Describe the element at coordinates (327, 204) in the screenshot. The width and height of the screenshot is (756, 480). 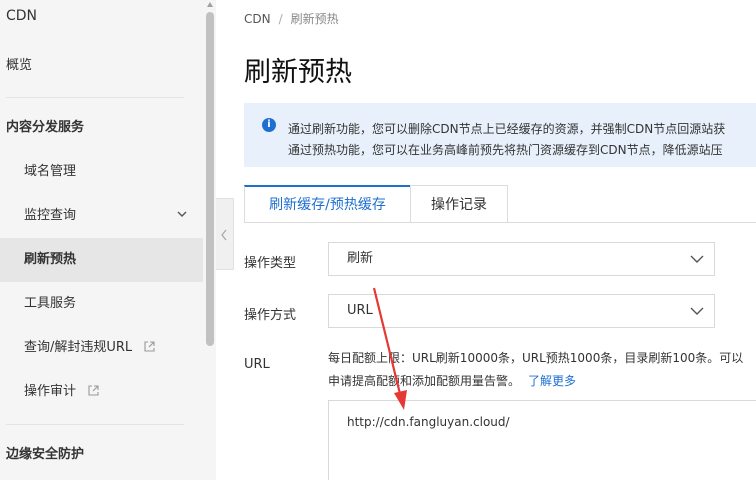
I see `tab-refresh-preload: 刷新缓存/预热缓存` at that location.